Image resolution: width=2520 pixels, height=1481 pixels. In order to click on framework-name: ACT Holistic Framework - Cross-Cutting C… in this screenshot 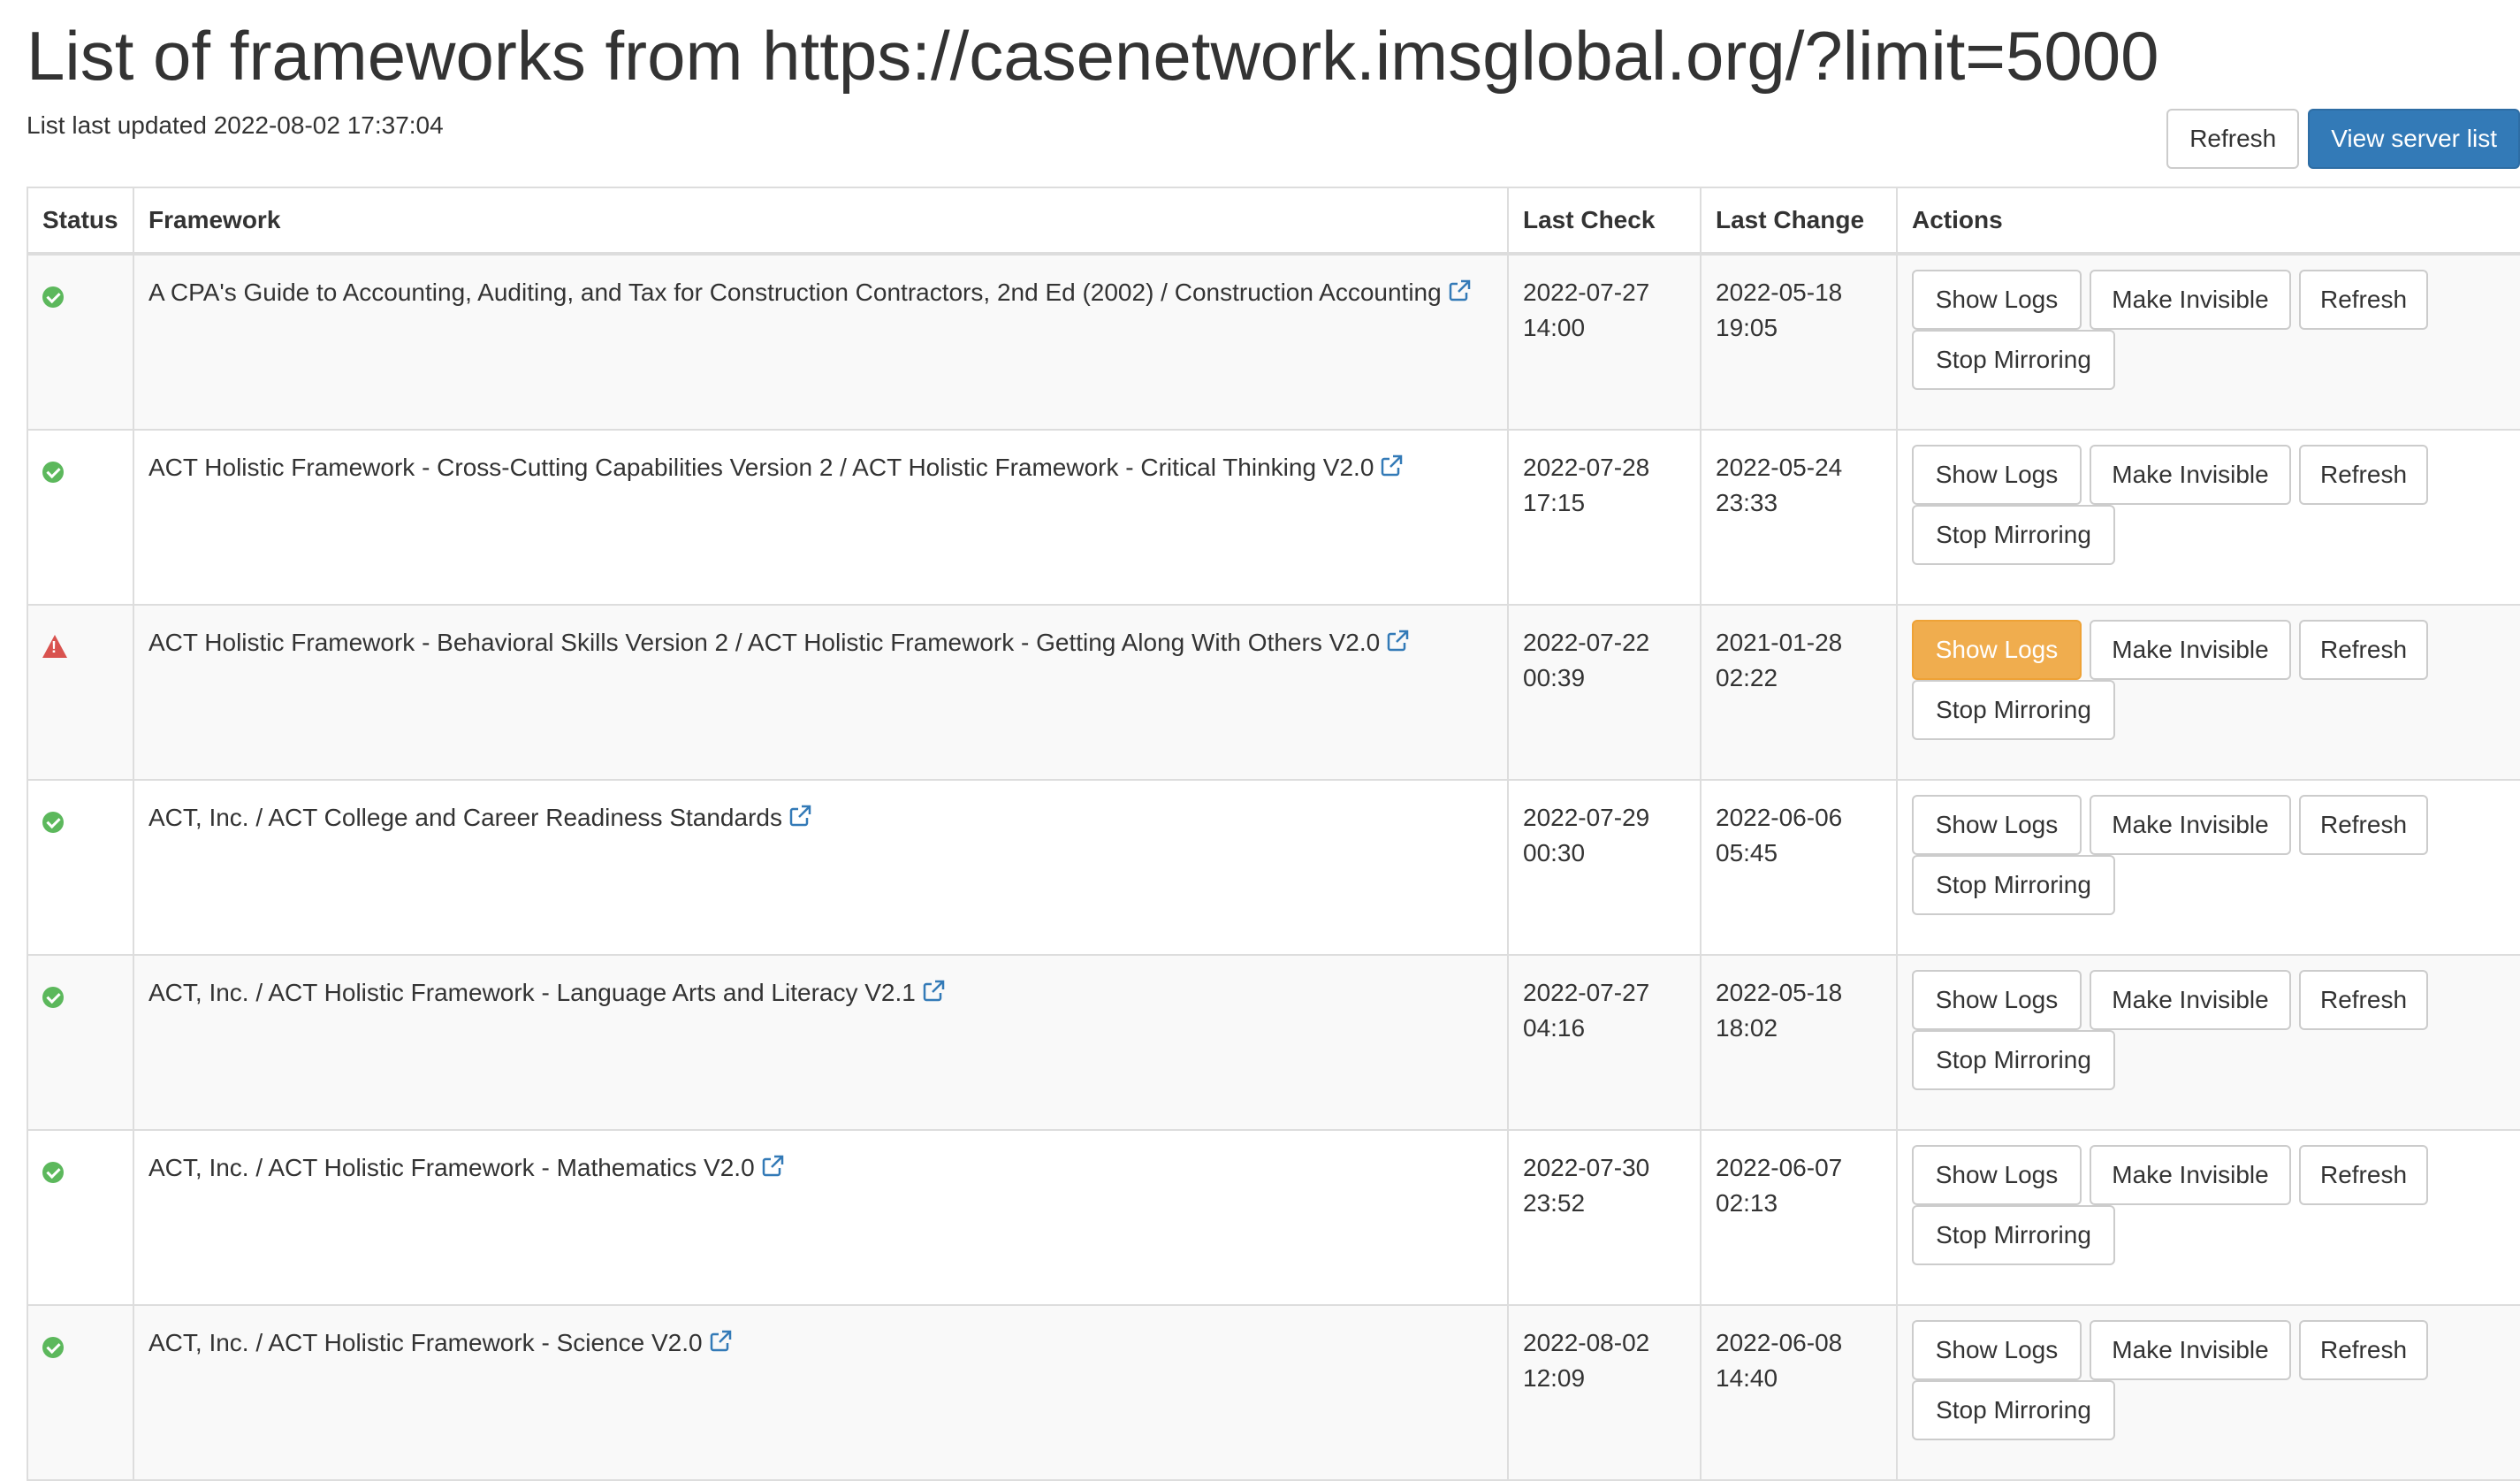, I will do `click(761, 467)`.